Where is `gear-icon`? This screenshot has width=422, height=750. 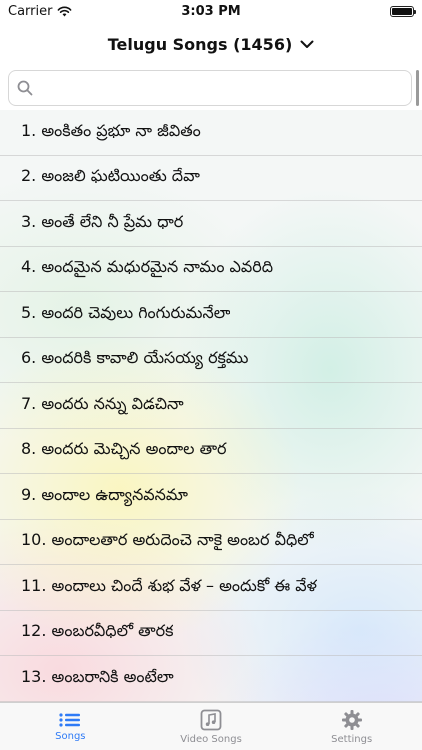 gear-icon is located at coordinates (351, 719).